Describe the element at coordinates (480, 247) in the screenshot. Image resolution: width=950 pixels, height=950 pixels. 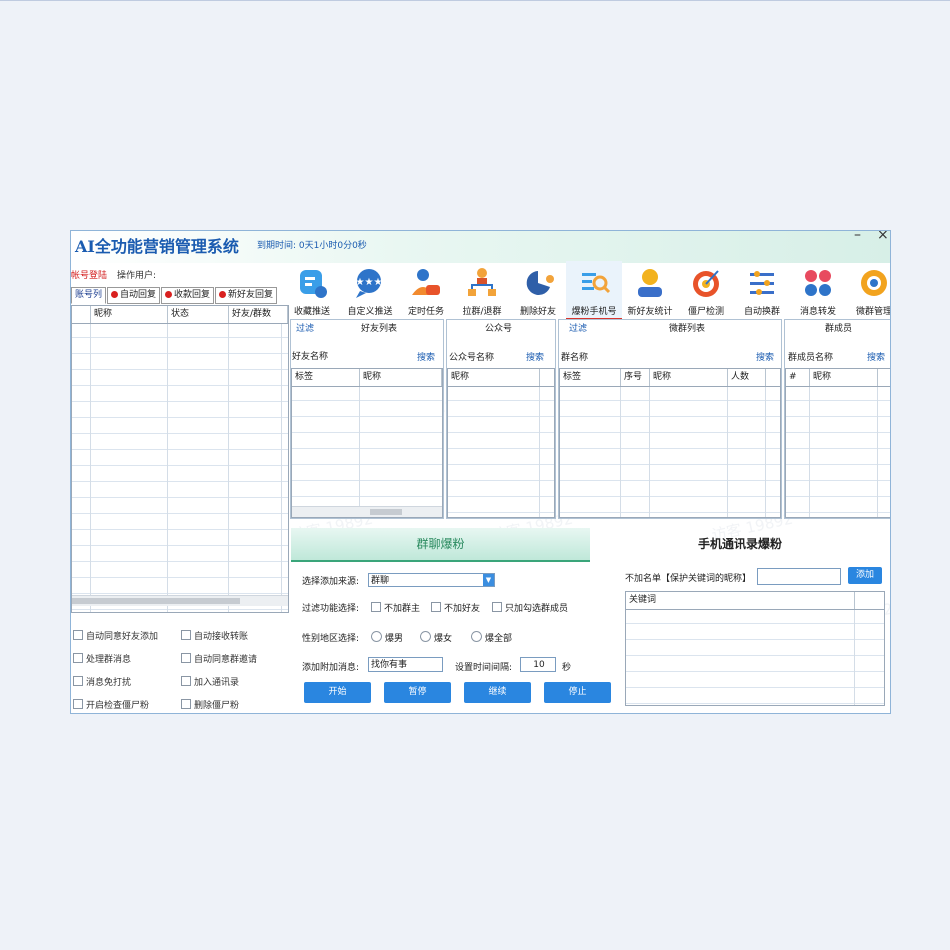
I see `title-bar: AI全功能营销管理系统 到期时间: 0天1小时0分0秒 – ×` at that location.